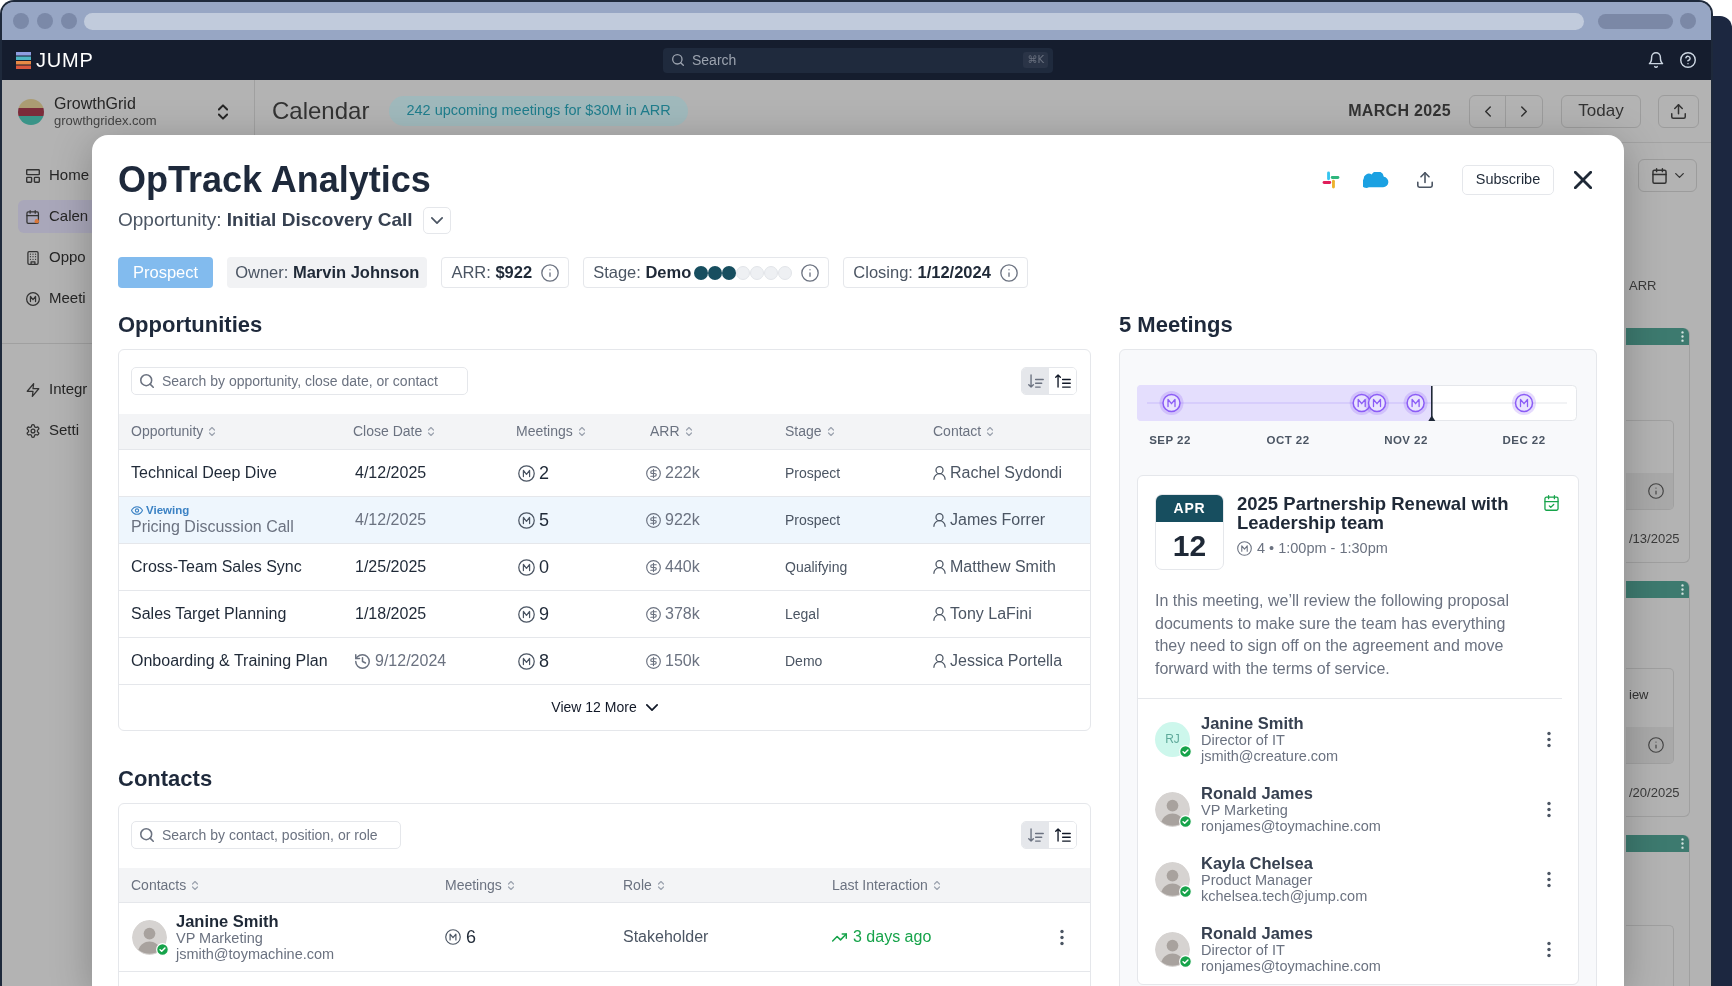  I want to click on today-button: Today, so click(1601, 111).